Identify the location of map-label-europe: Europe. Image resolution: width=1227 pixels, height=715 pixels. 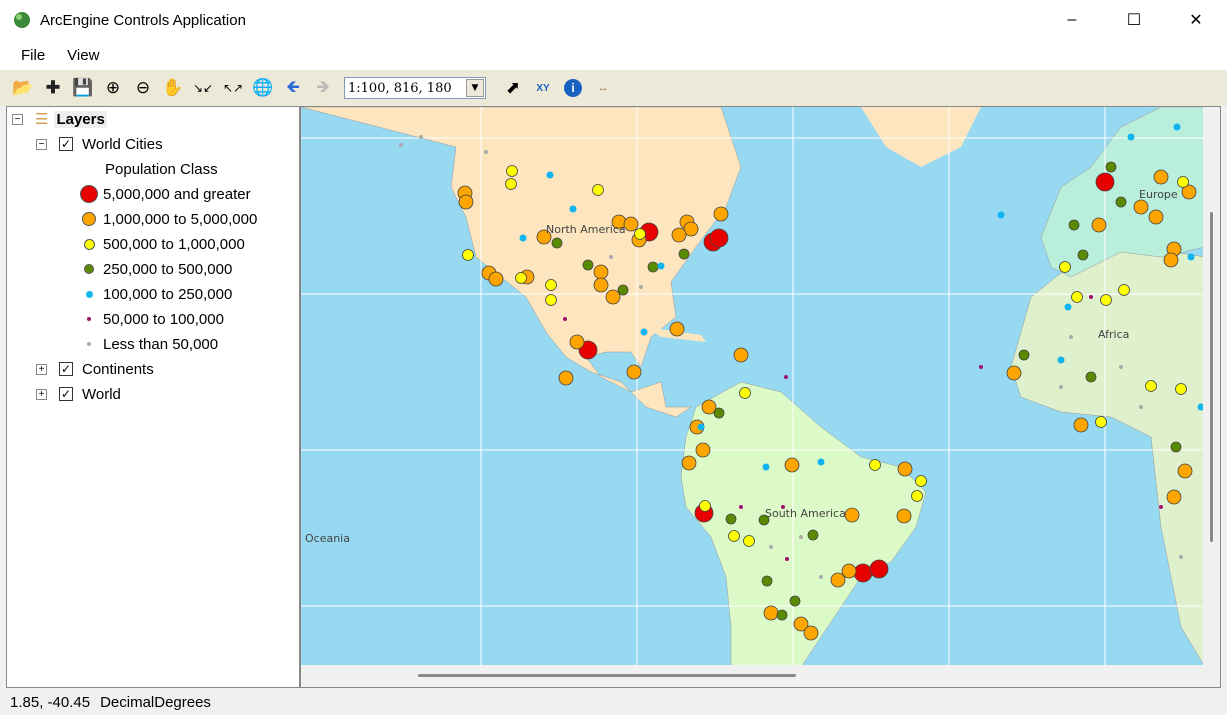
(1158, 194).